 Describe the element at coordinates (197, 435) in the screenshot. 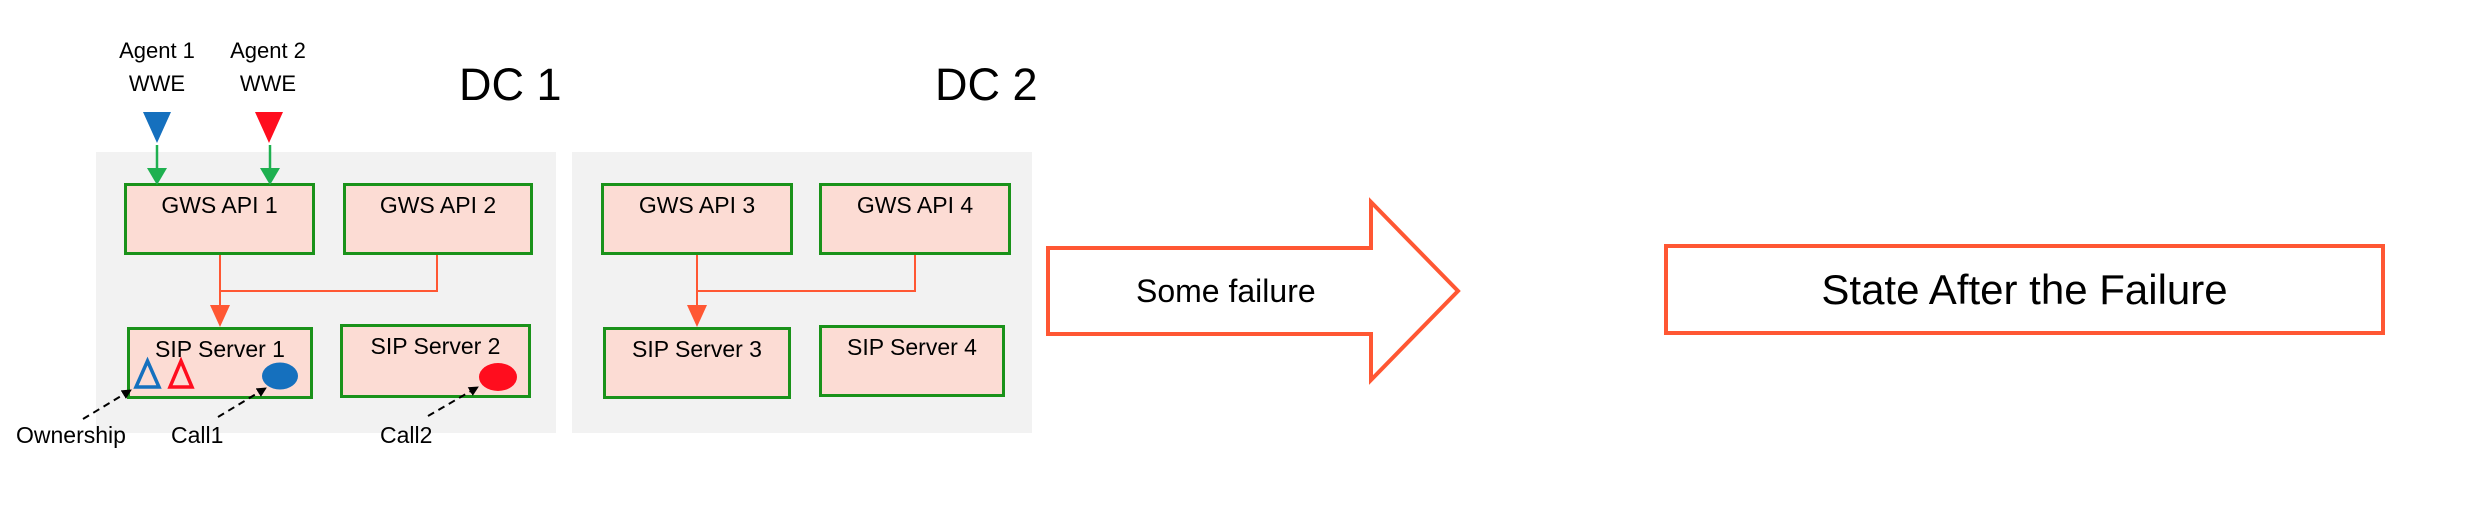

I see `call1-label: Call1` at that location.